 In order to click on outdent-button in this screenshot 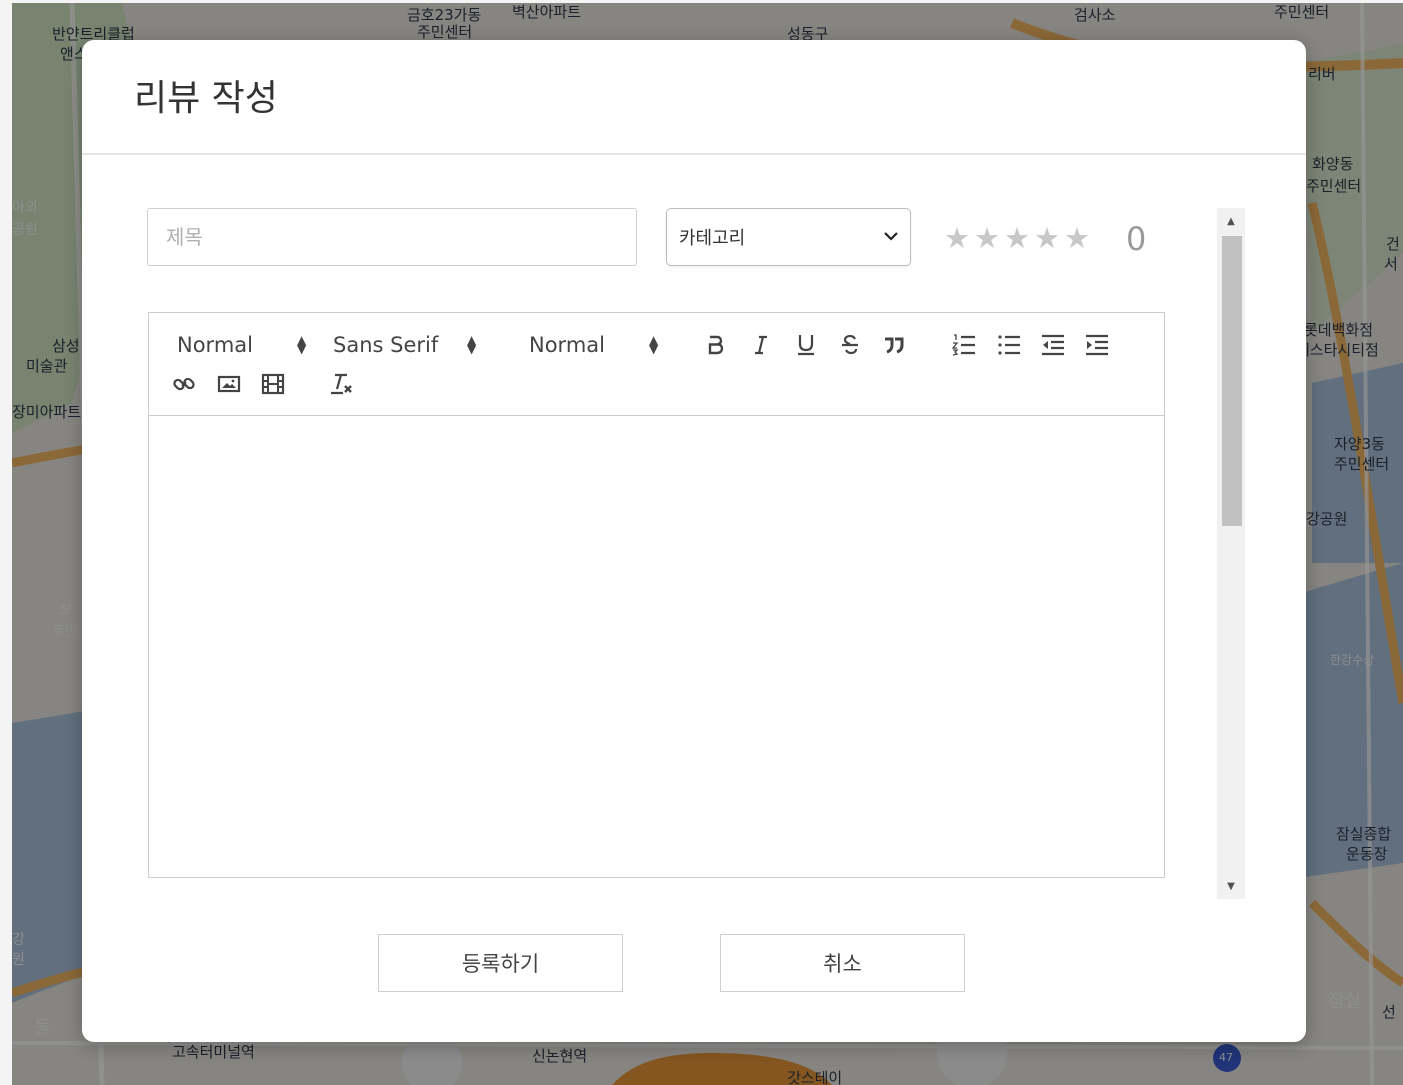, I will do `click(1053, 345)`.